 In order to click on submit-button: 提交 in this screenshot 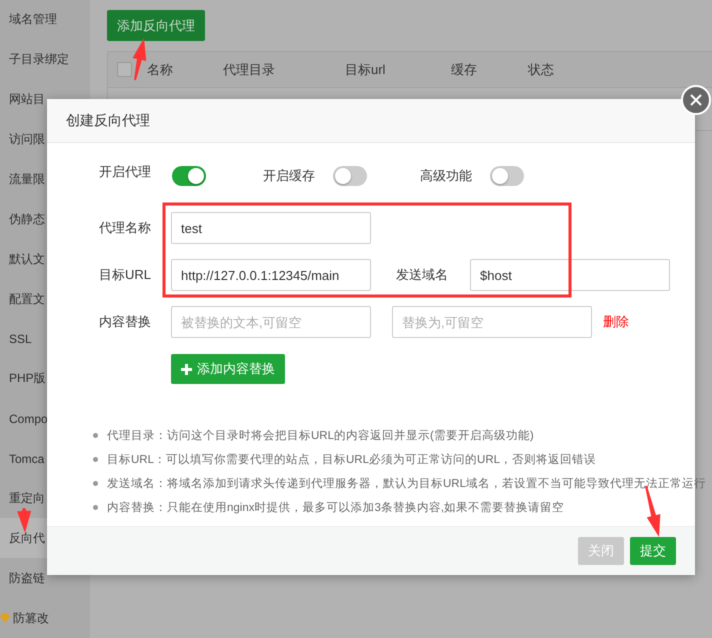, I will do `click(653, 551)`.